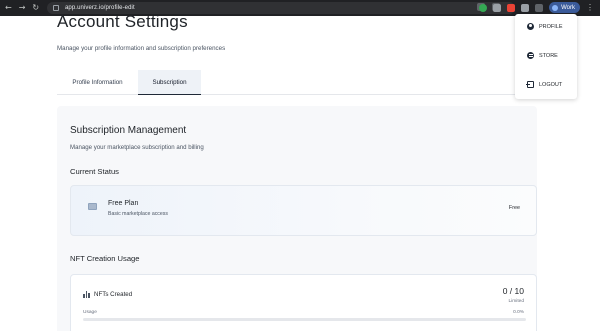 The width and height of the screenshot is (600, 331). Describe the element at coordinates (128, 130) in the screenshot. I see `subscription-title: Subscription Management` at that location.